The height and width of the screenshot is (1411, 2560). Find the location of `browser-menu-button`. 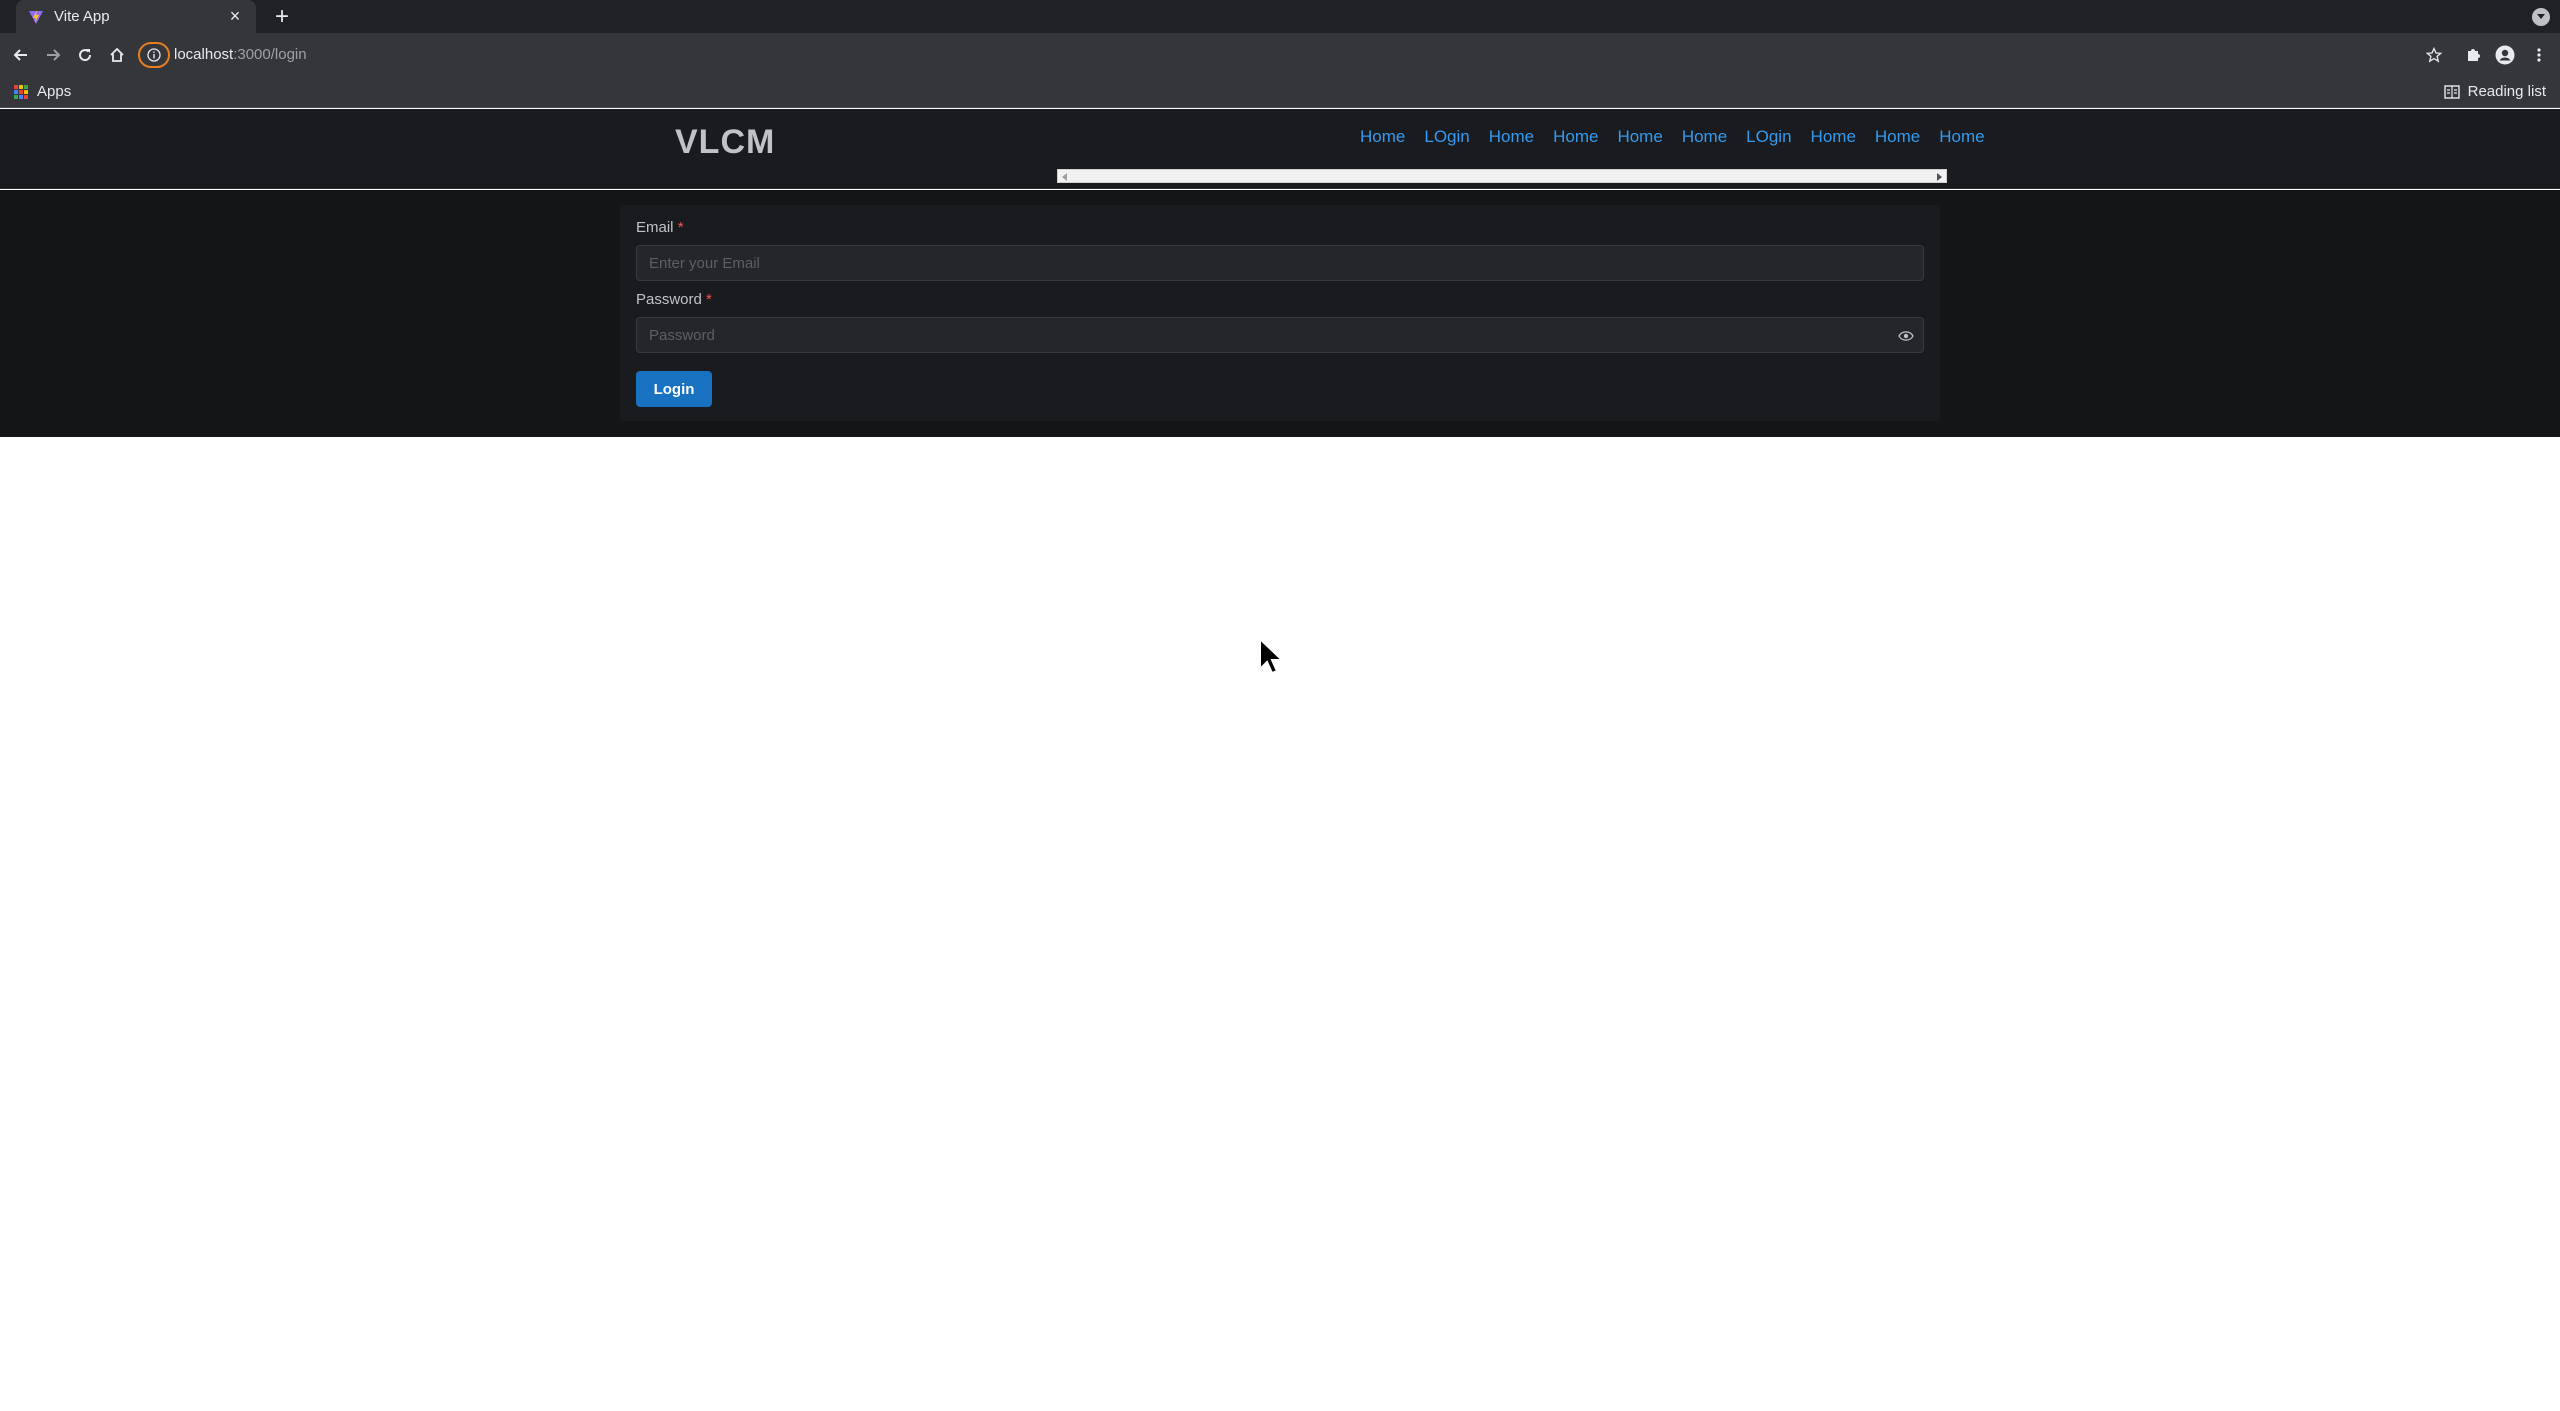

browser-menu-button is located at coordinates (2539, 55).